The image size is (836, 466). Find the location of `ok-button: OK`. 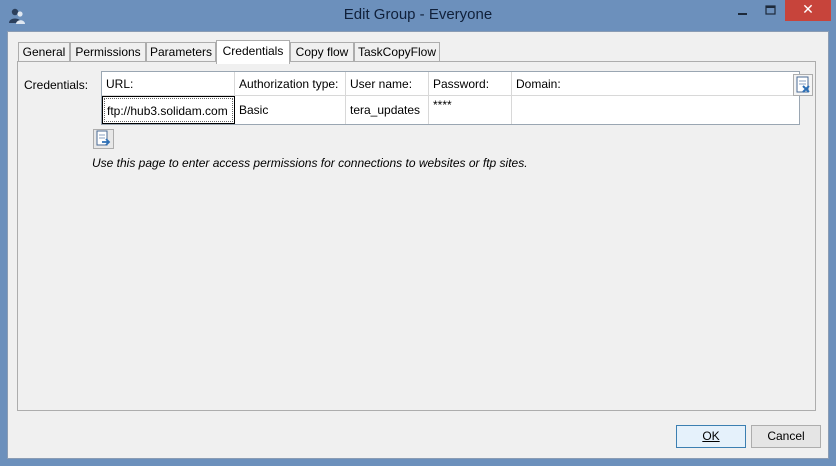

ok-button: OK is located at coordinates (711, 436).